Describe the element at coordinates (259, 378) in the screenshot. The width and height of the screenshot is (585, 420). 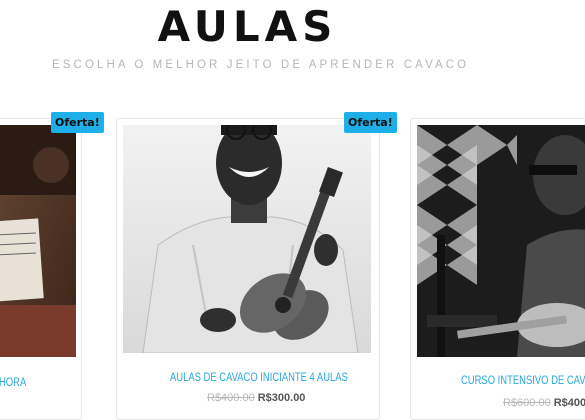
I see `product-name-link: AULAS DE CAVACO INICIANTE 4 AULAS` at that location.